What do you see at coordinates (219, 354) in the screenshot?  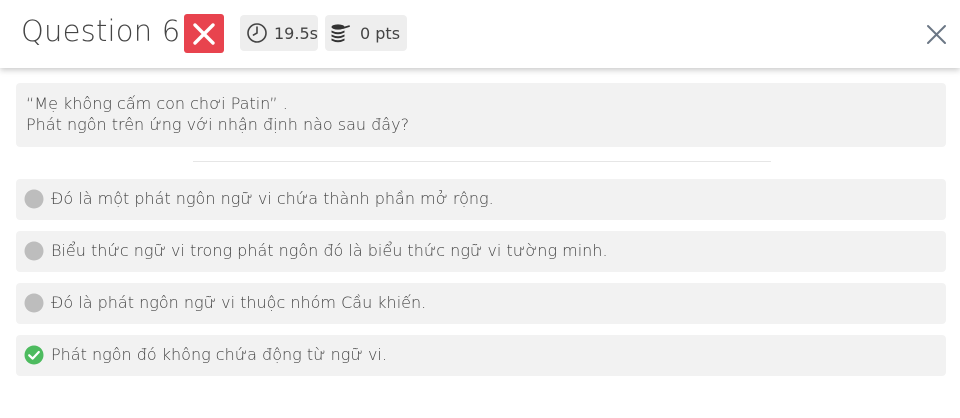 I see `answer-text: Phát ngôn đó không chứa động từ ngữ vi.` at bounding box center [219, 354].